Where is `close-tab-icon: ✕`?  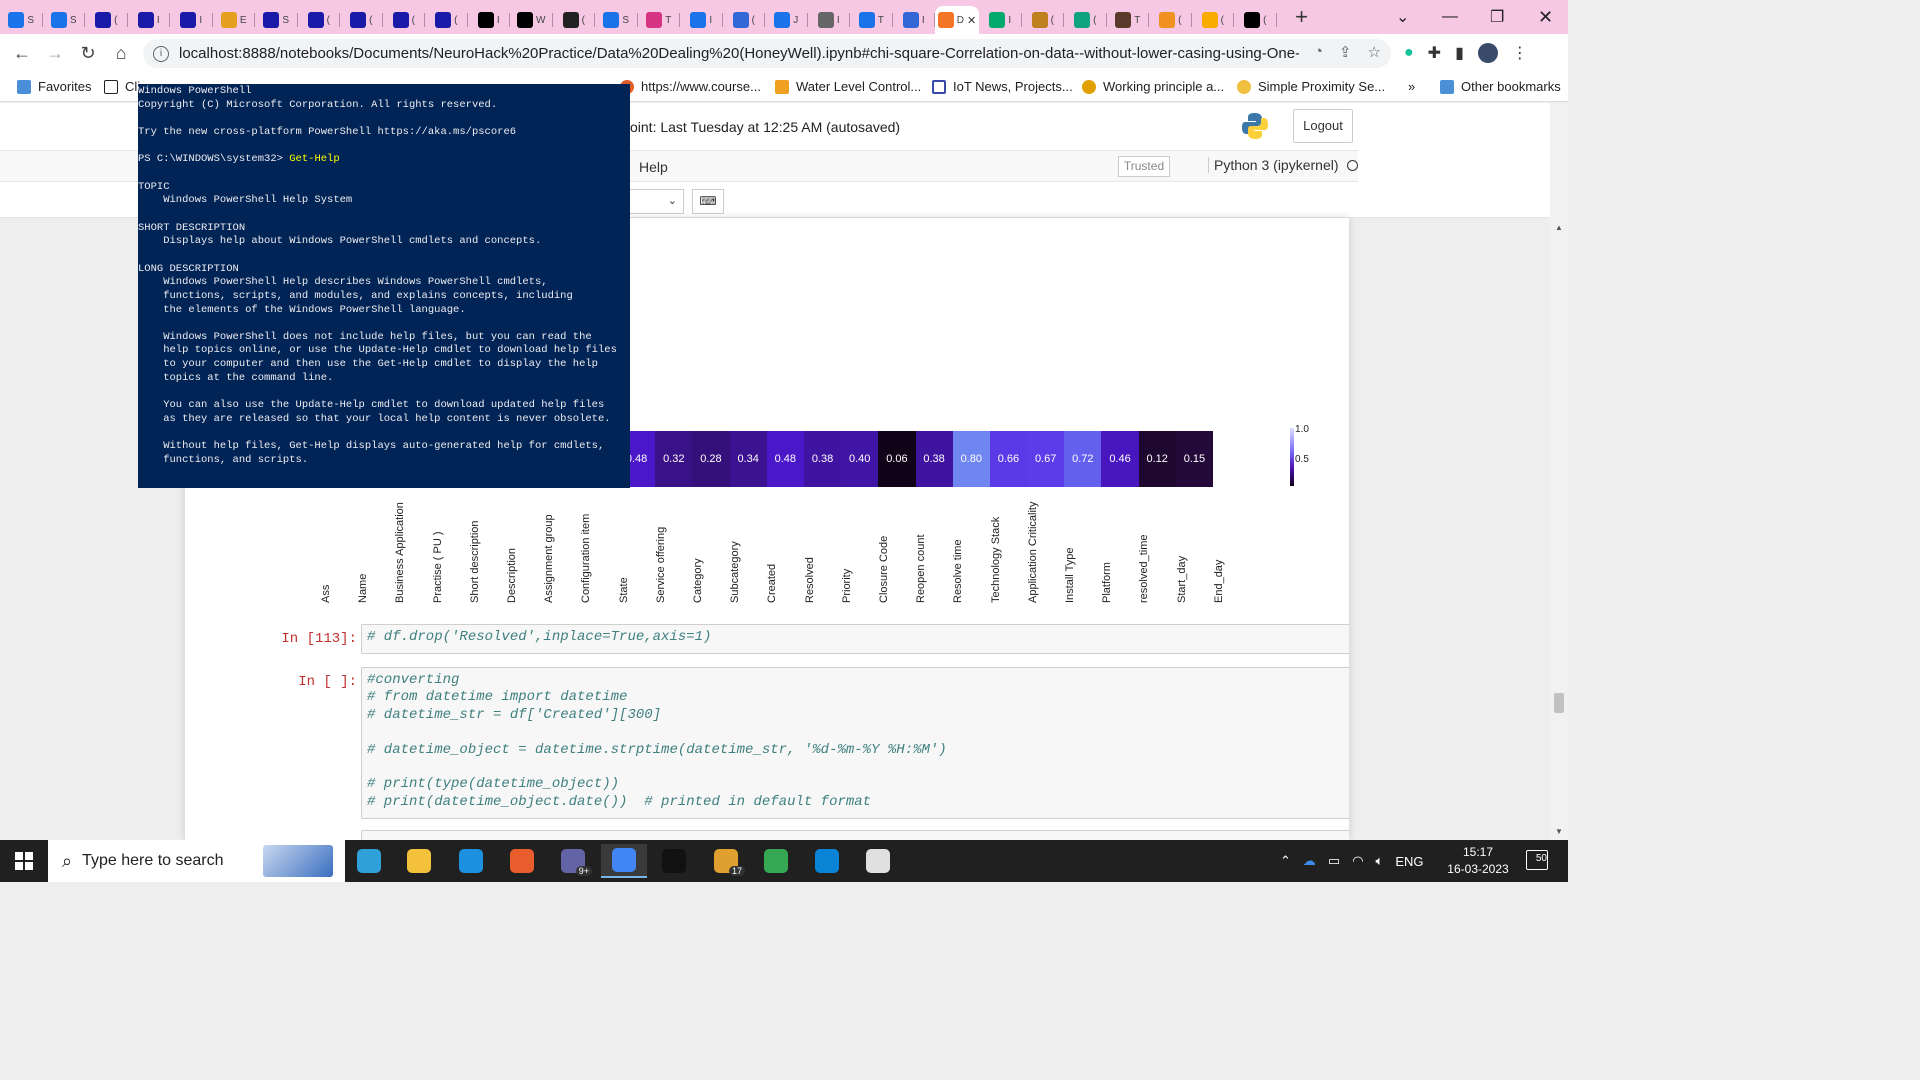
close-tab-icon: ✕ is located at coordinates (971, 20).